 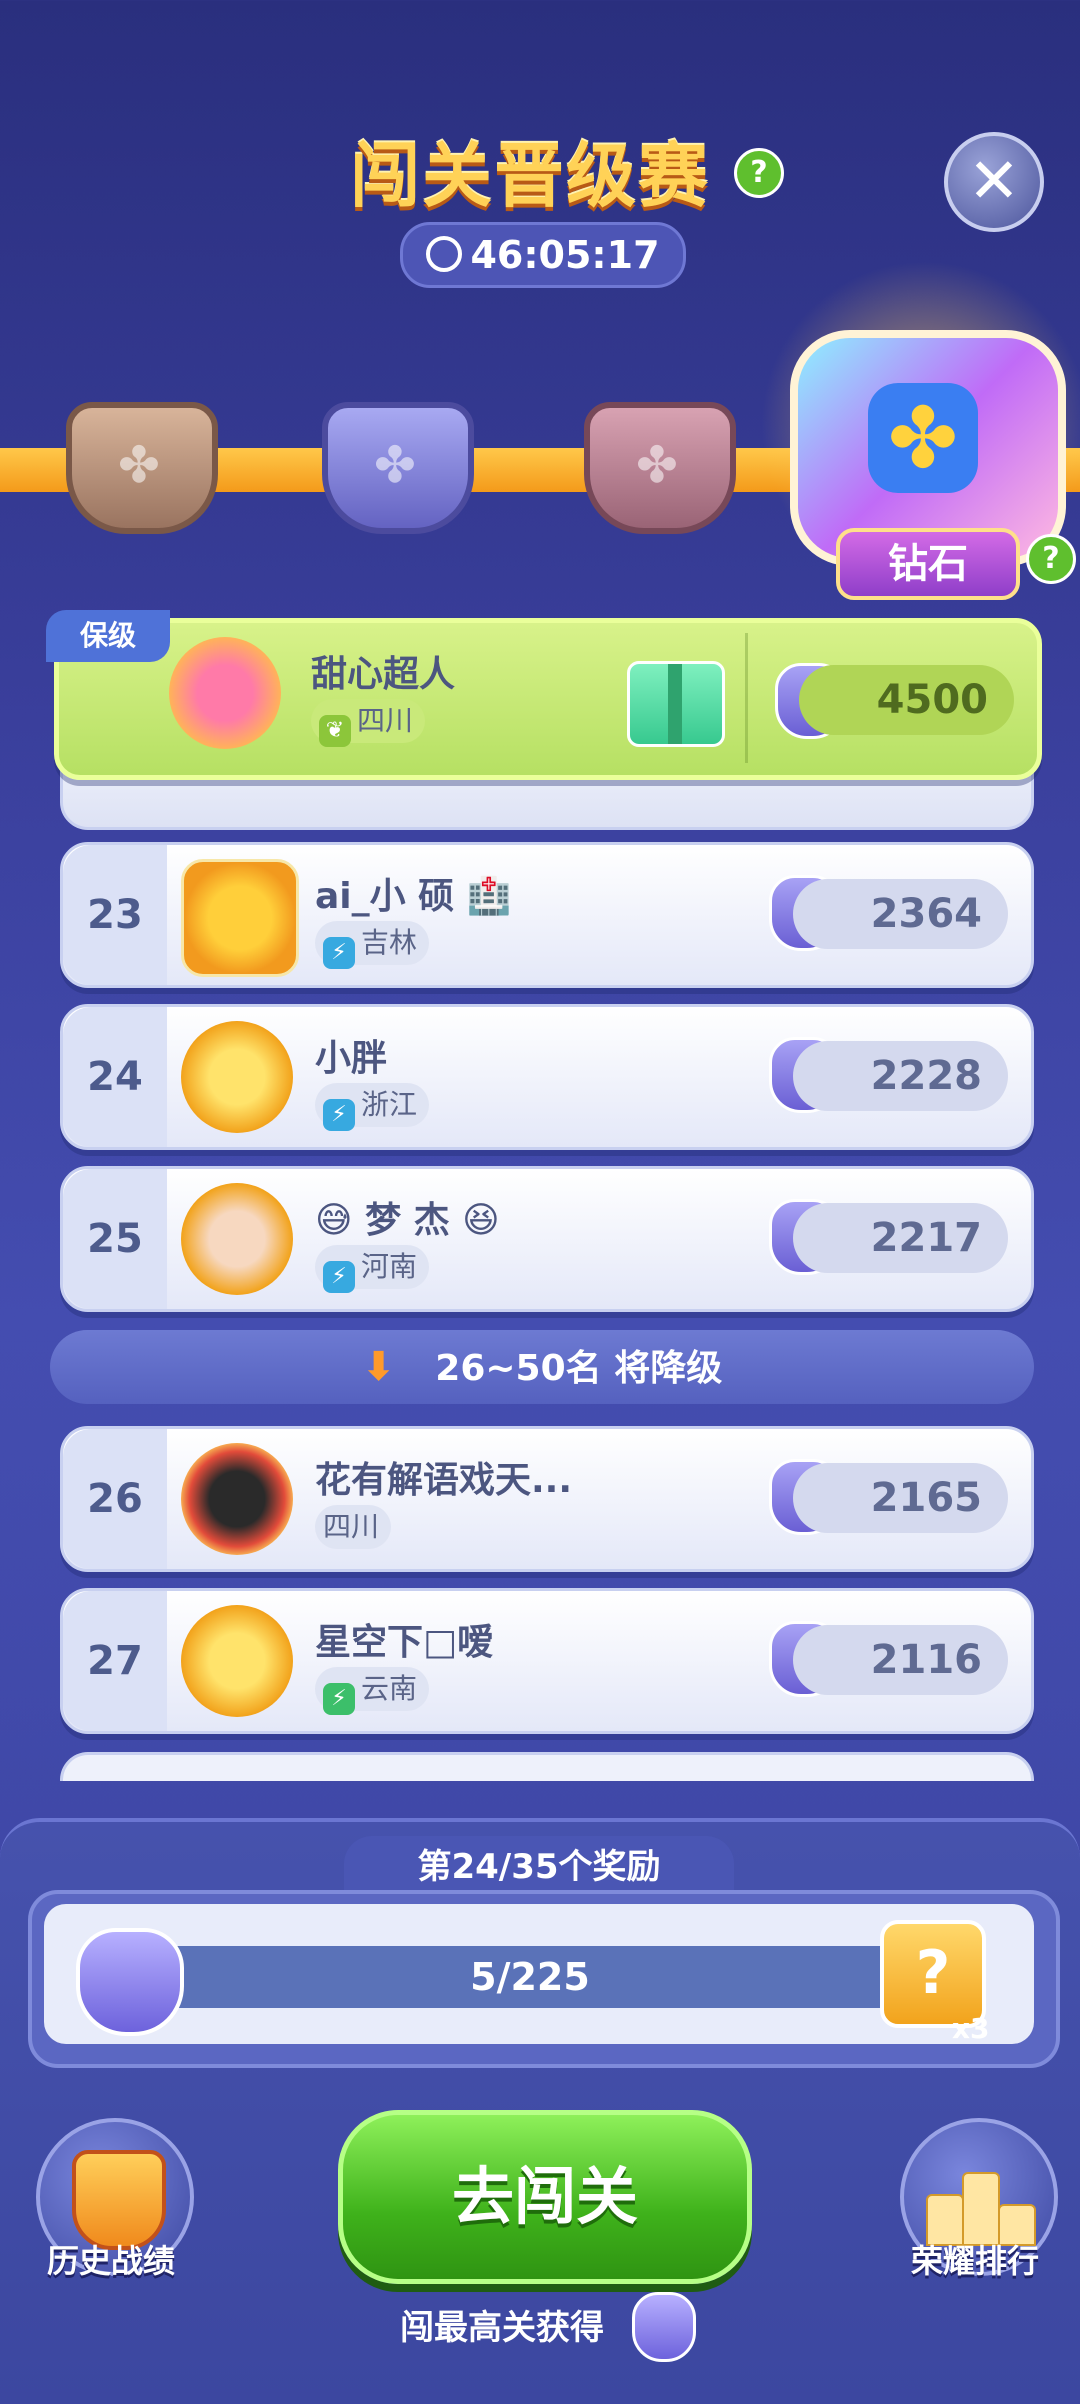 I want to click on history-label: 历史战绩, so click(x=110, y=2261).